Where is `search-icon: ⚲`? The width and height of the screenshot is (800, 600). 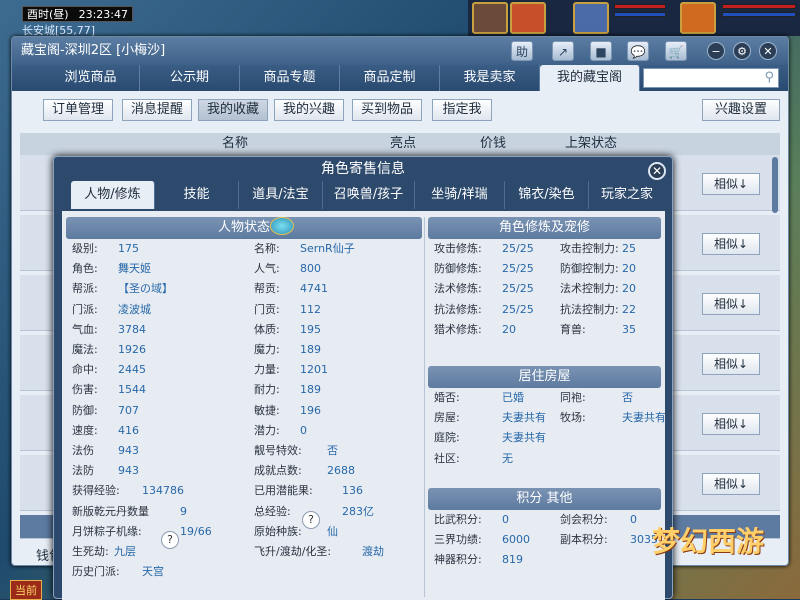 search-icon: ⚲ is located at coordinates (769, 77).